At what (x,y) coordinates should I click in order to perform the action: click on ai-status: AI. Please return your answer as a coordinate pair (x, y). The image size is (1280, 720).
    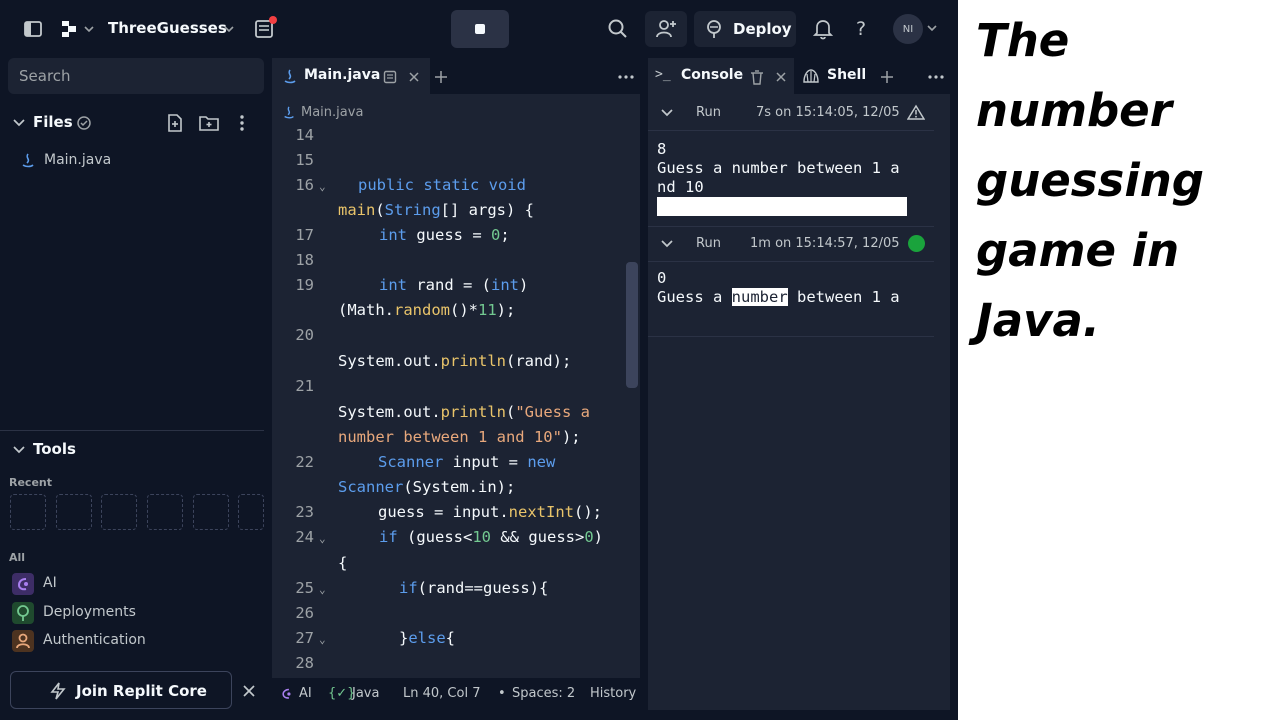
    Looking at the image, I should click on (305, 693).